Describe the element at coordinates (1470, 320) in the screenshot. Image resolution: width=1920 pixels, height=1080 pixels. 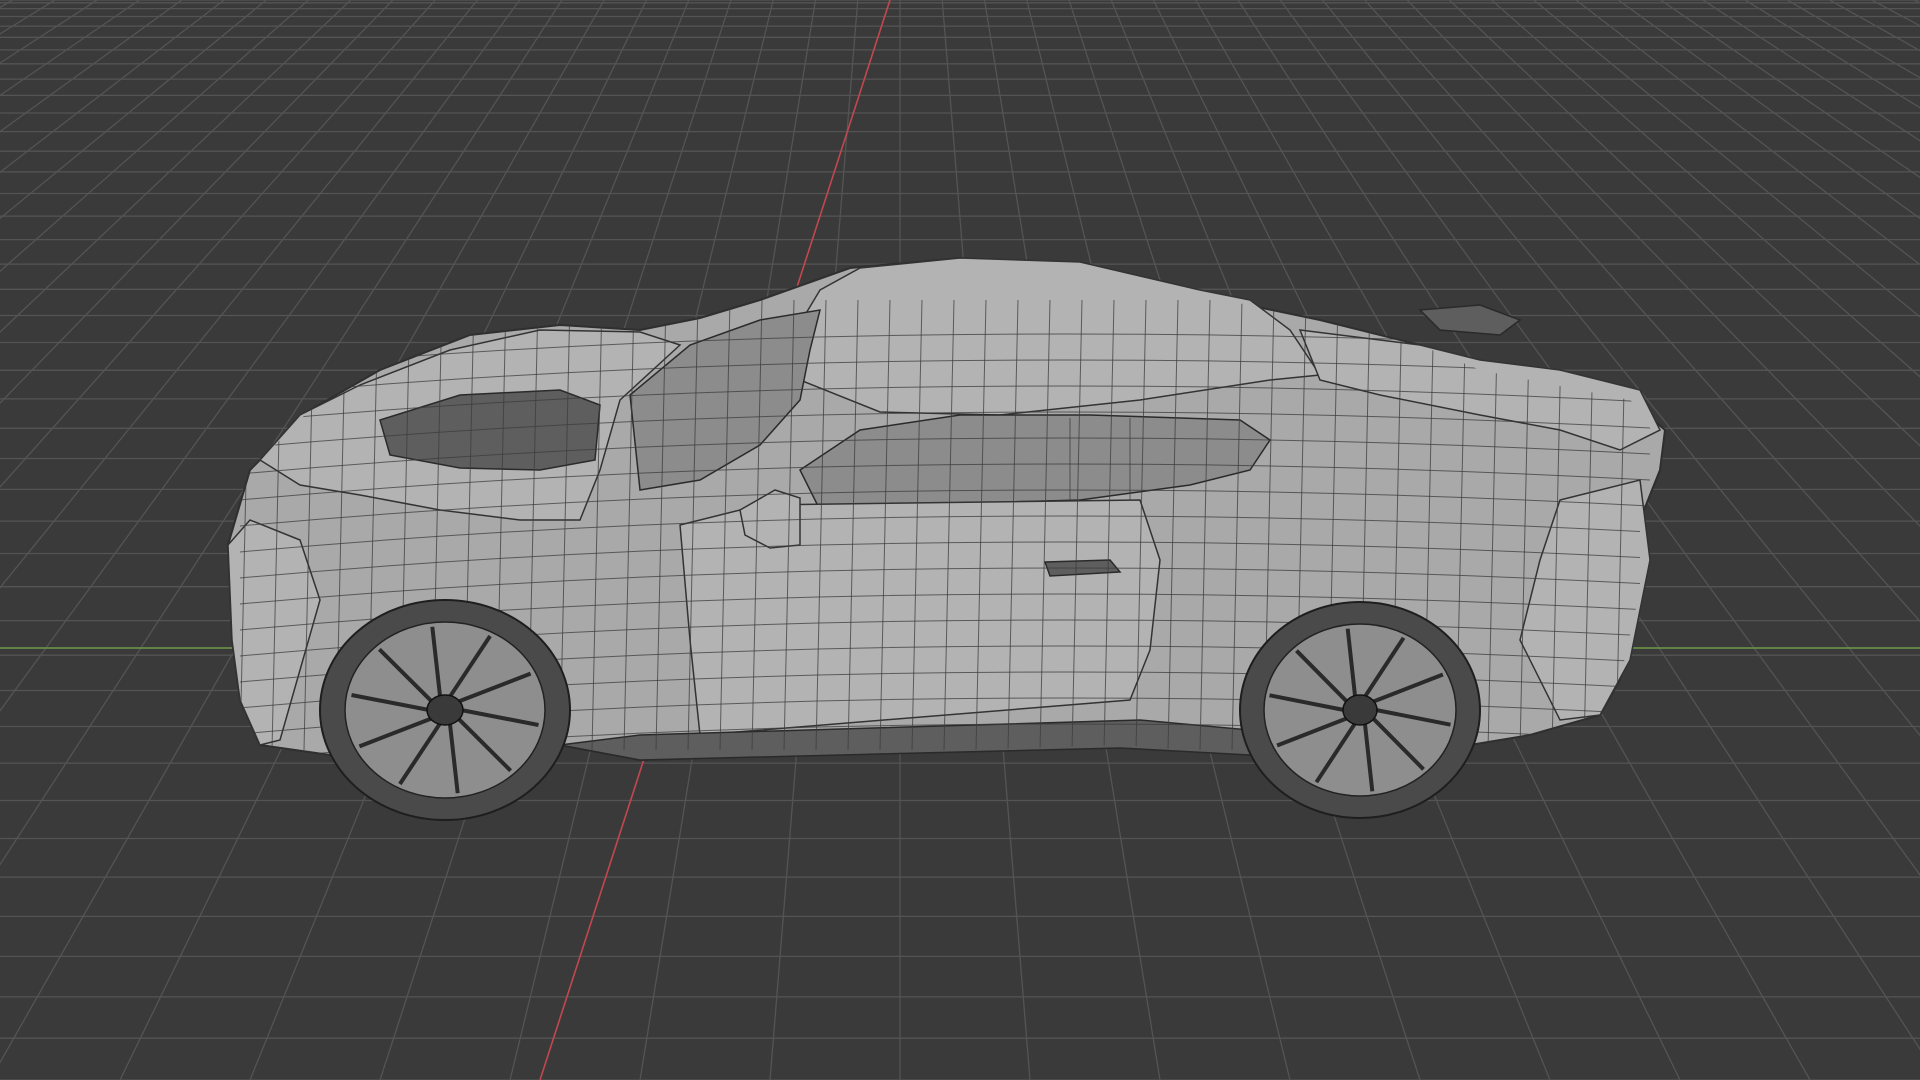
I see `rear-spoiler` at that location.